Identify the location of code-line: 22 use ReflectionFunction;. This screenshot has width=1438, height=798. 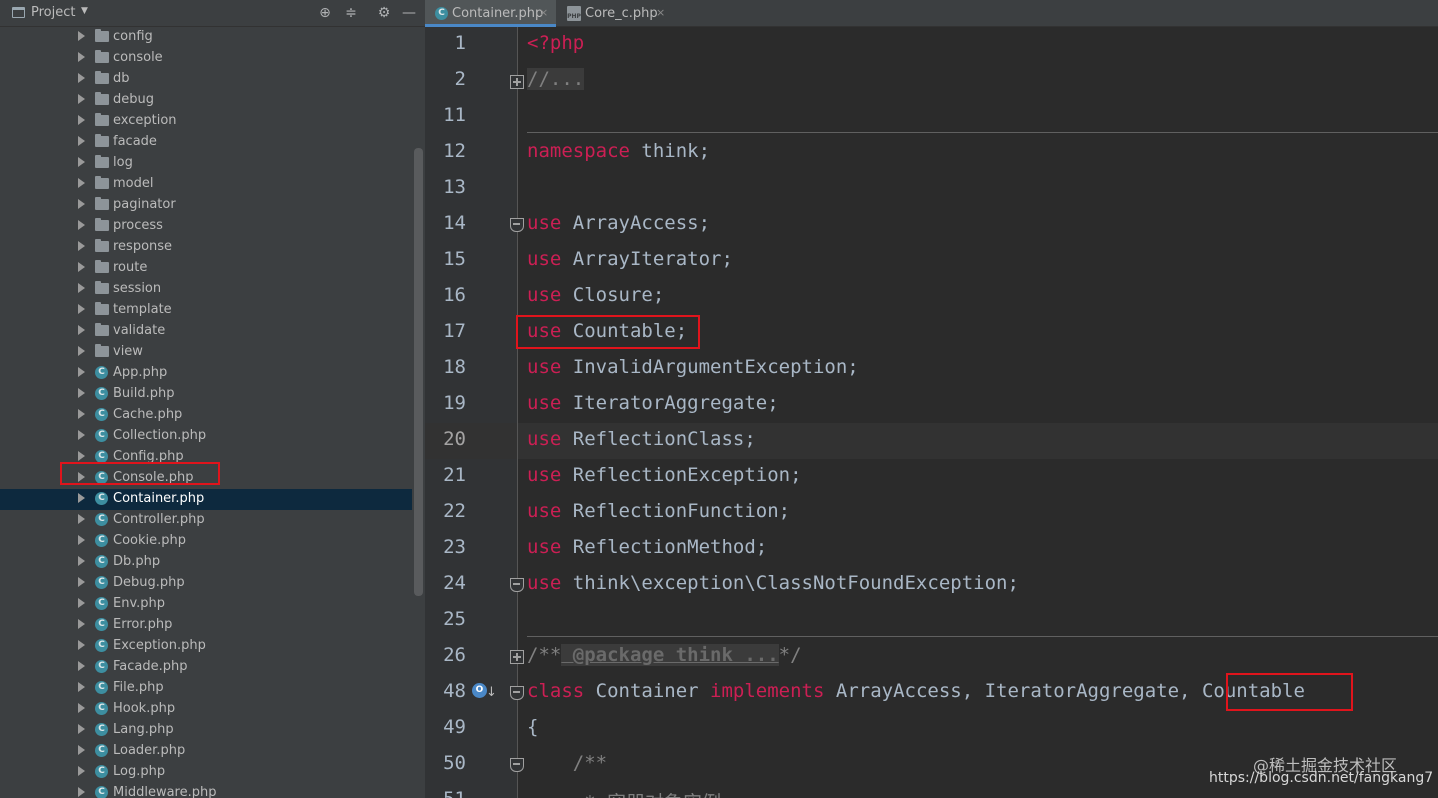
(931, 513).